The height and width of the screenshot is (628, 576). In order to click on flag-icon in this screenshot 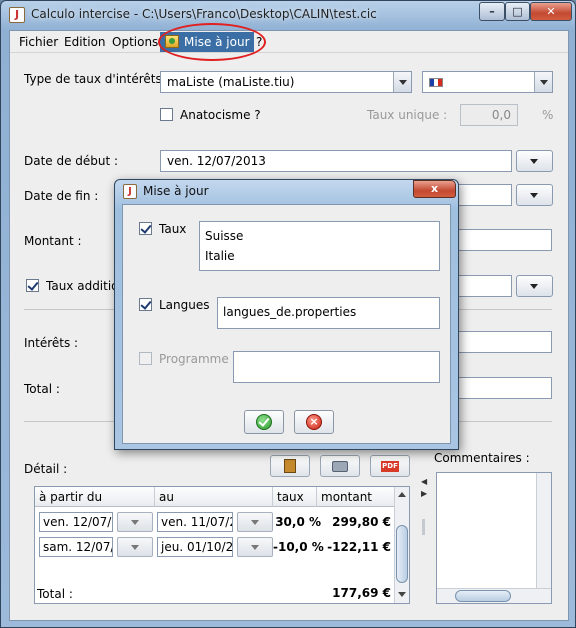, I will do `click(436, 82)`.